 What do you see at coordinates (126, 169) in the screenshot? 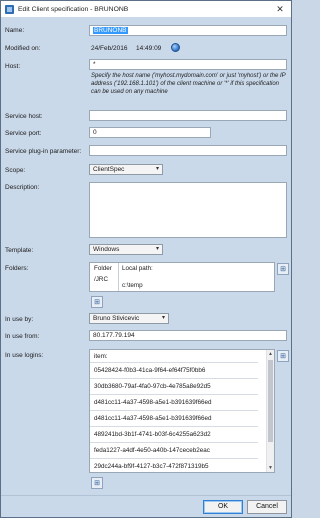
I see `scope-select: ClientSpec ▾` at bounding box center [126, 169].